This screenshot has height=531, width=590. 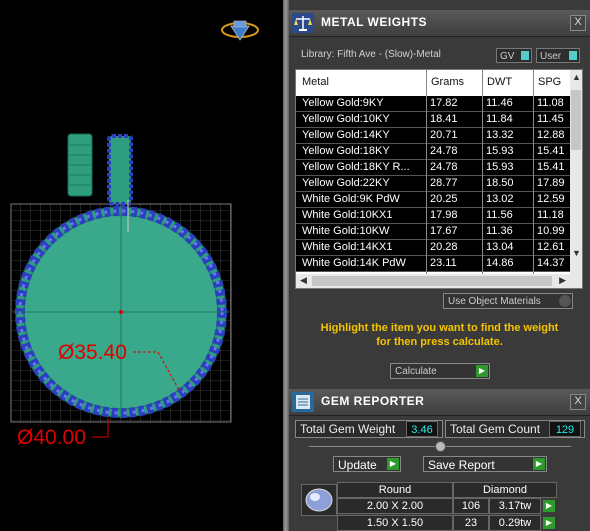 I want to click on outer-diameter-label: Ø40.00, so click(x=51, y=437).